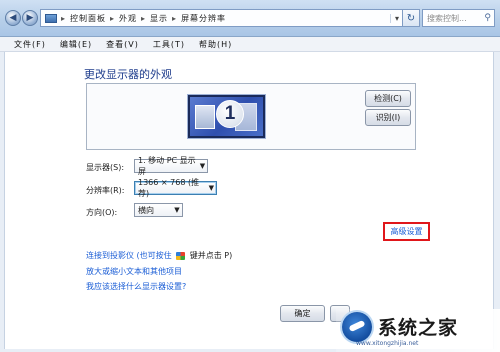 Image resolution: width=500 pixels, height=352 pixels. What do you see at coordinates (128, 74) in the screenshot?
I see `page-title: 更改显示器的外观` at bounding box center [128, 74].